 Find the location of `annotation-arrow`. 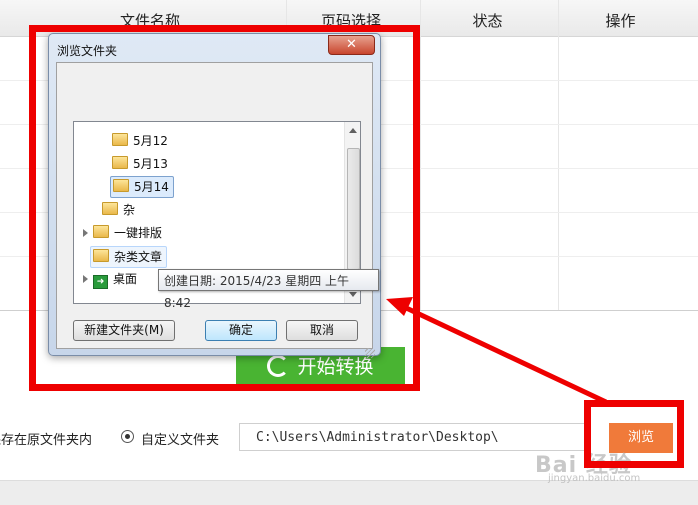

annotation-arrow is located at coordinates (497, 351).